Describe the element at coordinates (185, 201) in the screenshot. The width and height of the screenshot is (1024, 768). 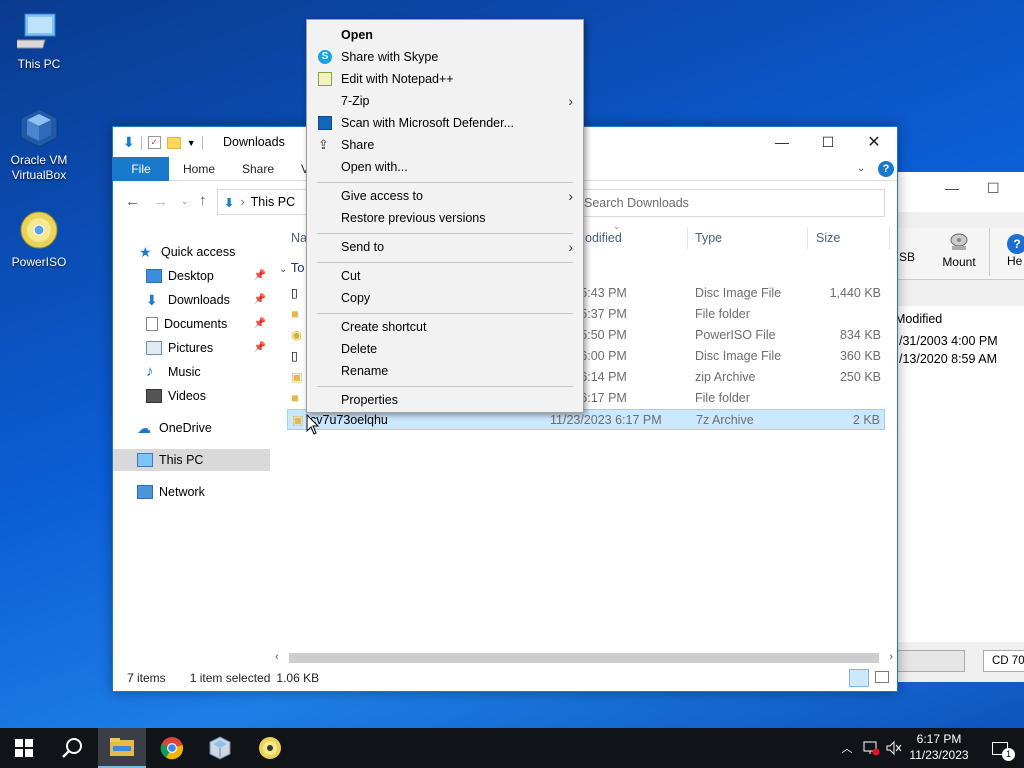
I see `recent-locations-icon: ⌄` at that location.